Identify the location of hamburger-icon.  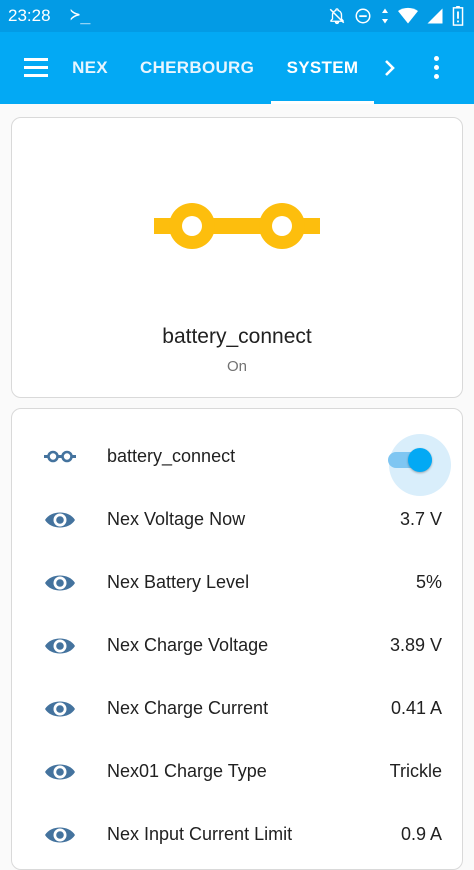
(36, 59).